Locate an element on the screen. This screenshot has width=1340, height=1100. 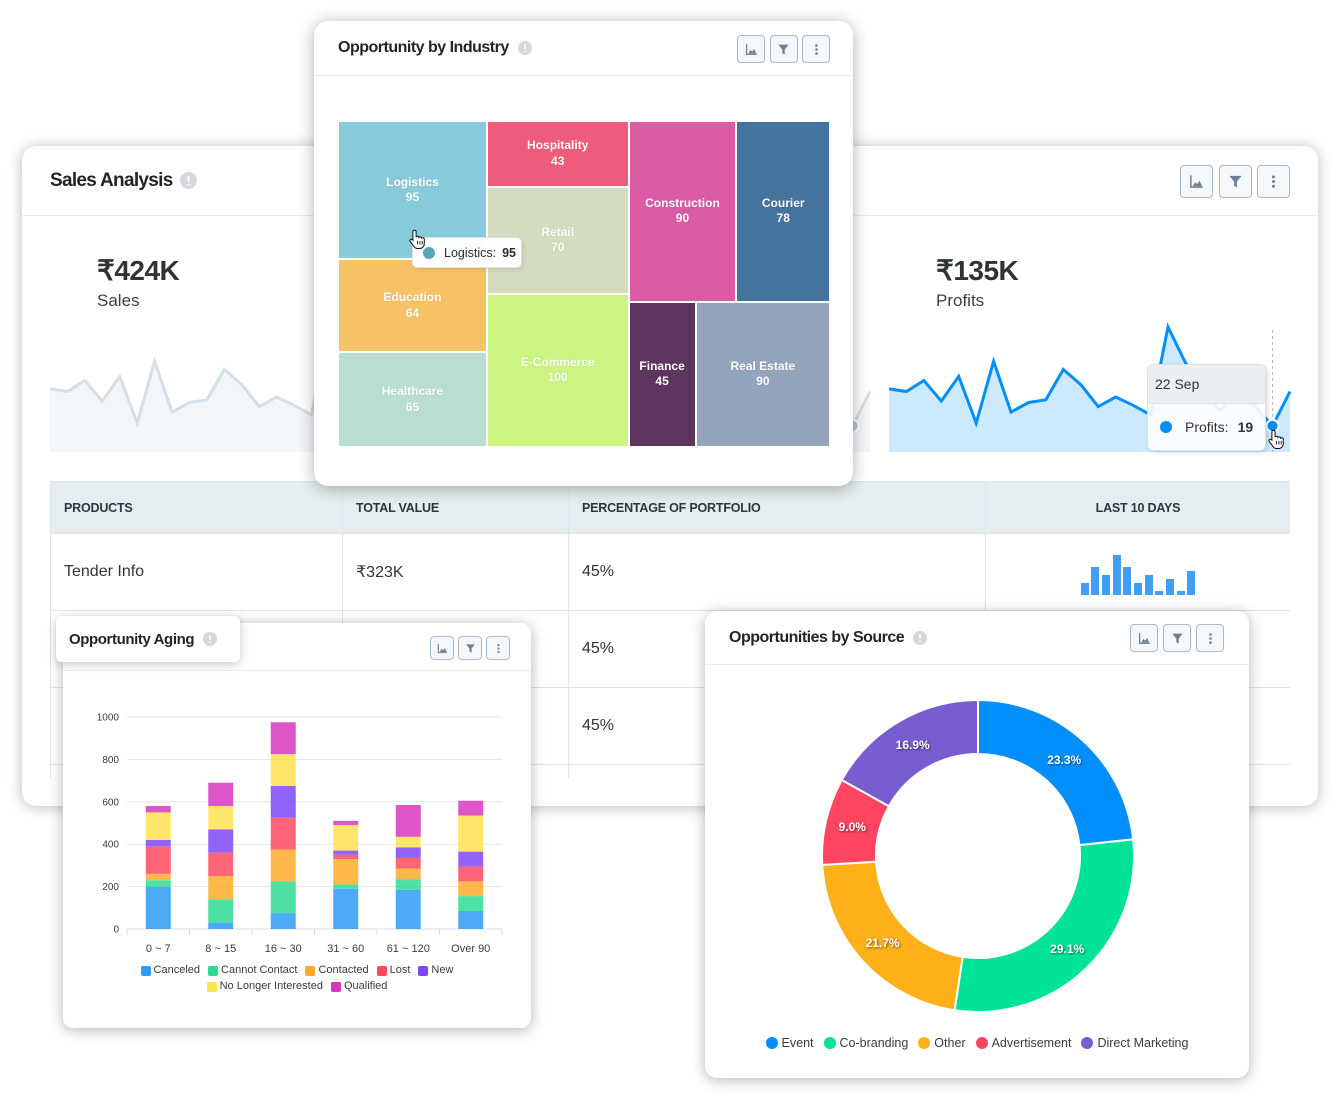
donut-value-label: 9.0% is located at coordinates (853, 827).